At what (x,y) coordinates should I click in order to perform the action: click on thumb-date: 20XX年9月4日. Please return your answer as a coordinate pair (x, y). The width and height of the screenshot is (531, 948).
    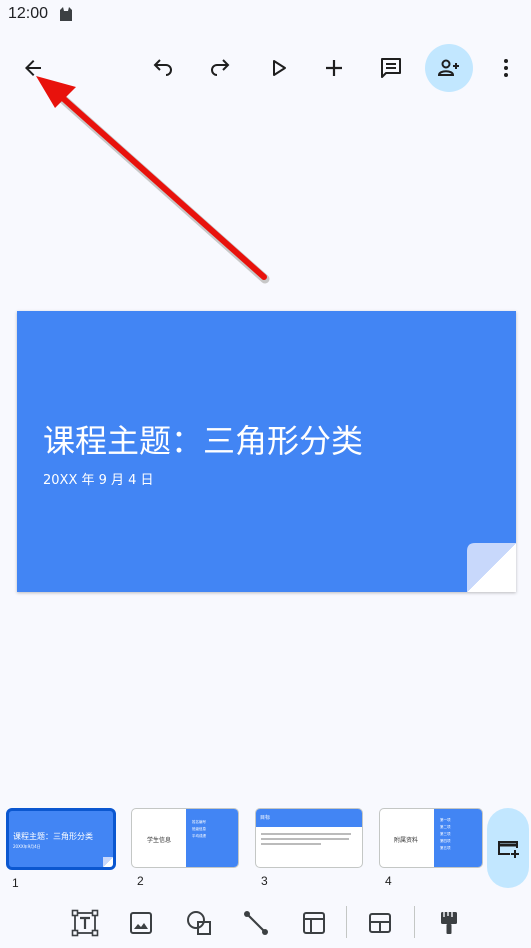
    Looking at the image, I should click on (27, 846).